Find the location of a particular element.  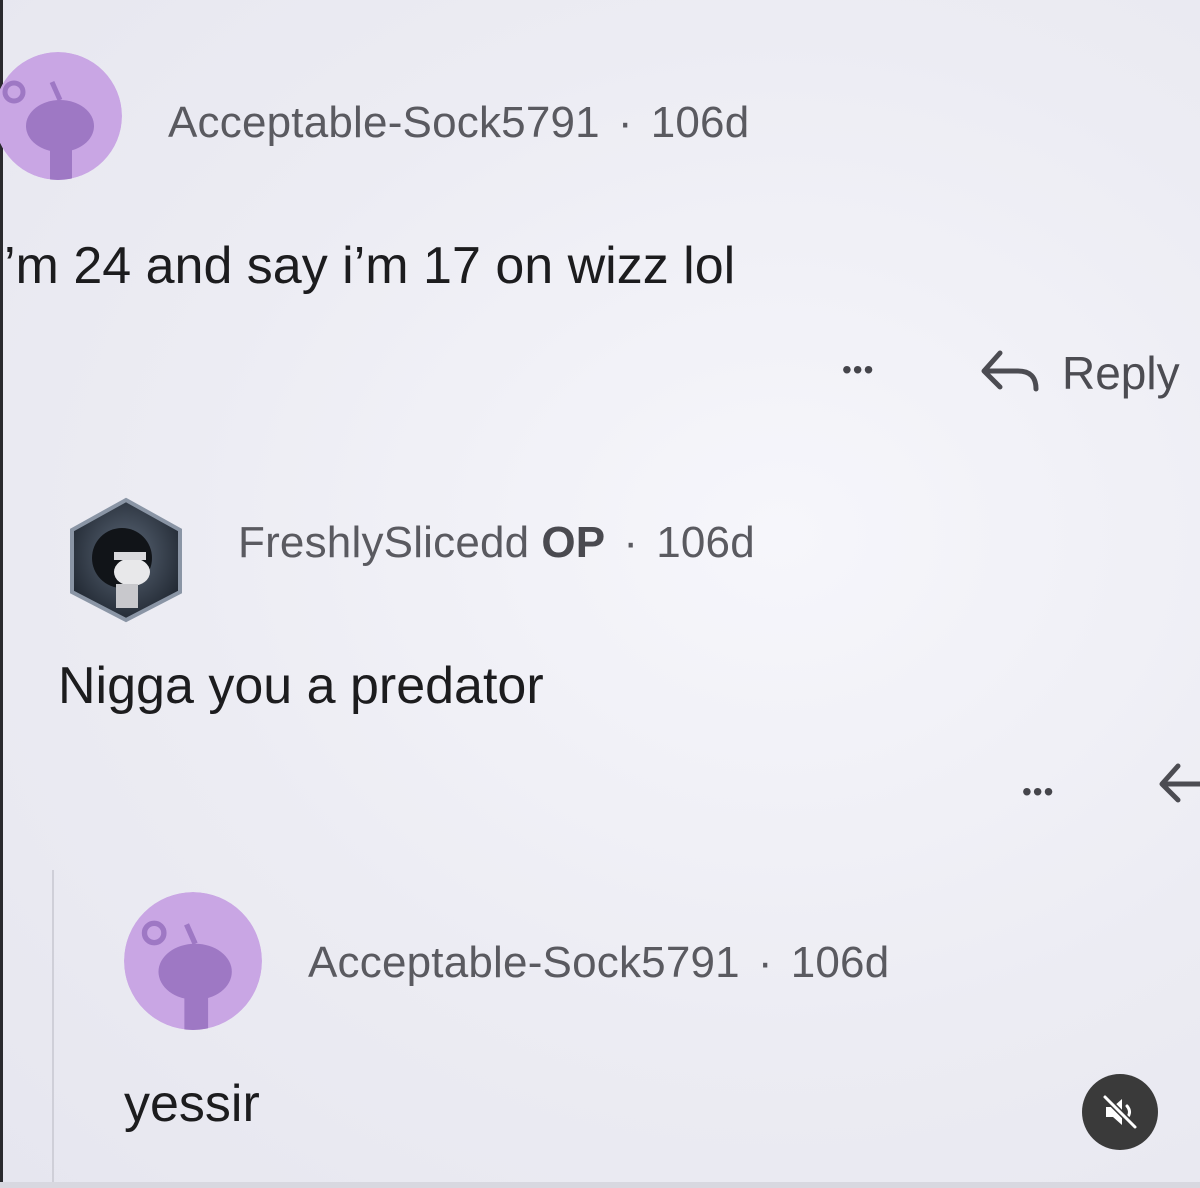

comment-1-text: ’m 24 and say i’m 17 on wizz lol is located at coordinates (370, 266).